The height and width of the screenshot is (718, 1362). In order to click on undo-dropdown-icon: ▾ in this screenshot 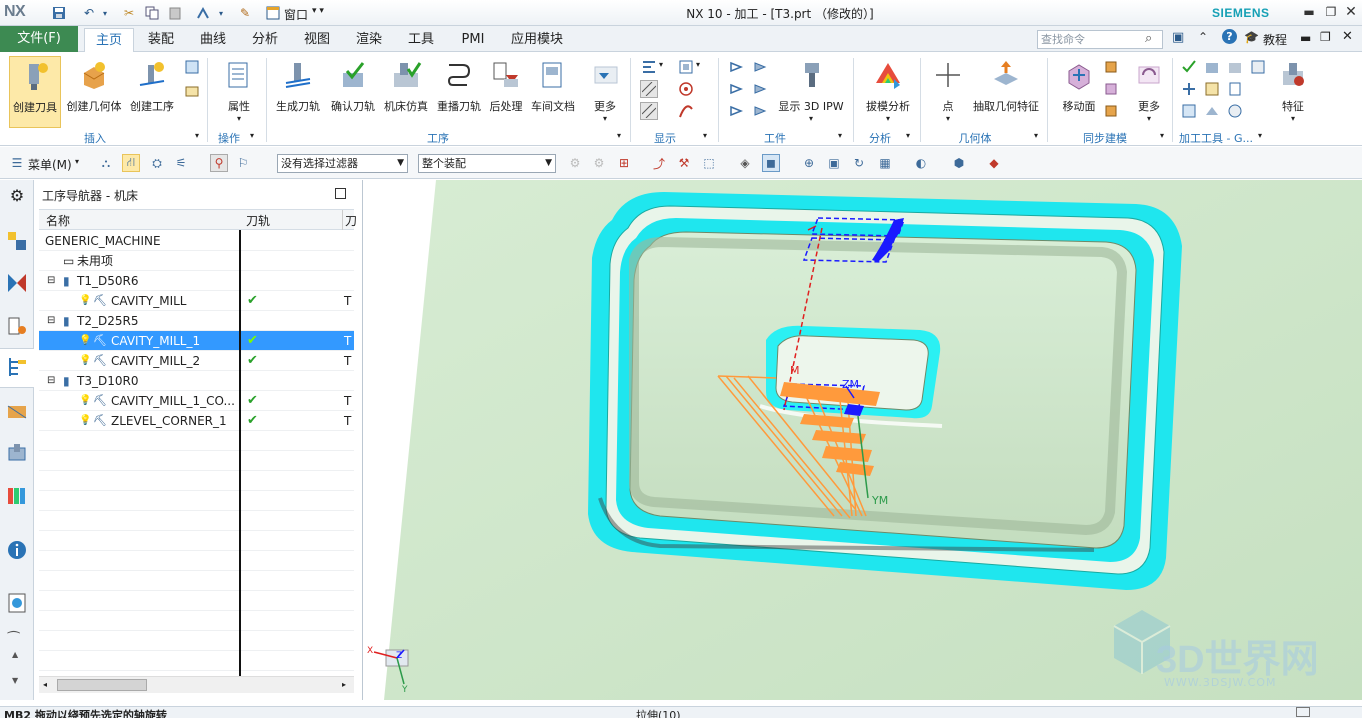, I will do `click(105, 13)`.